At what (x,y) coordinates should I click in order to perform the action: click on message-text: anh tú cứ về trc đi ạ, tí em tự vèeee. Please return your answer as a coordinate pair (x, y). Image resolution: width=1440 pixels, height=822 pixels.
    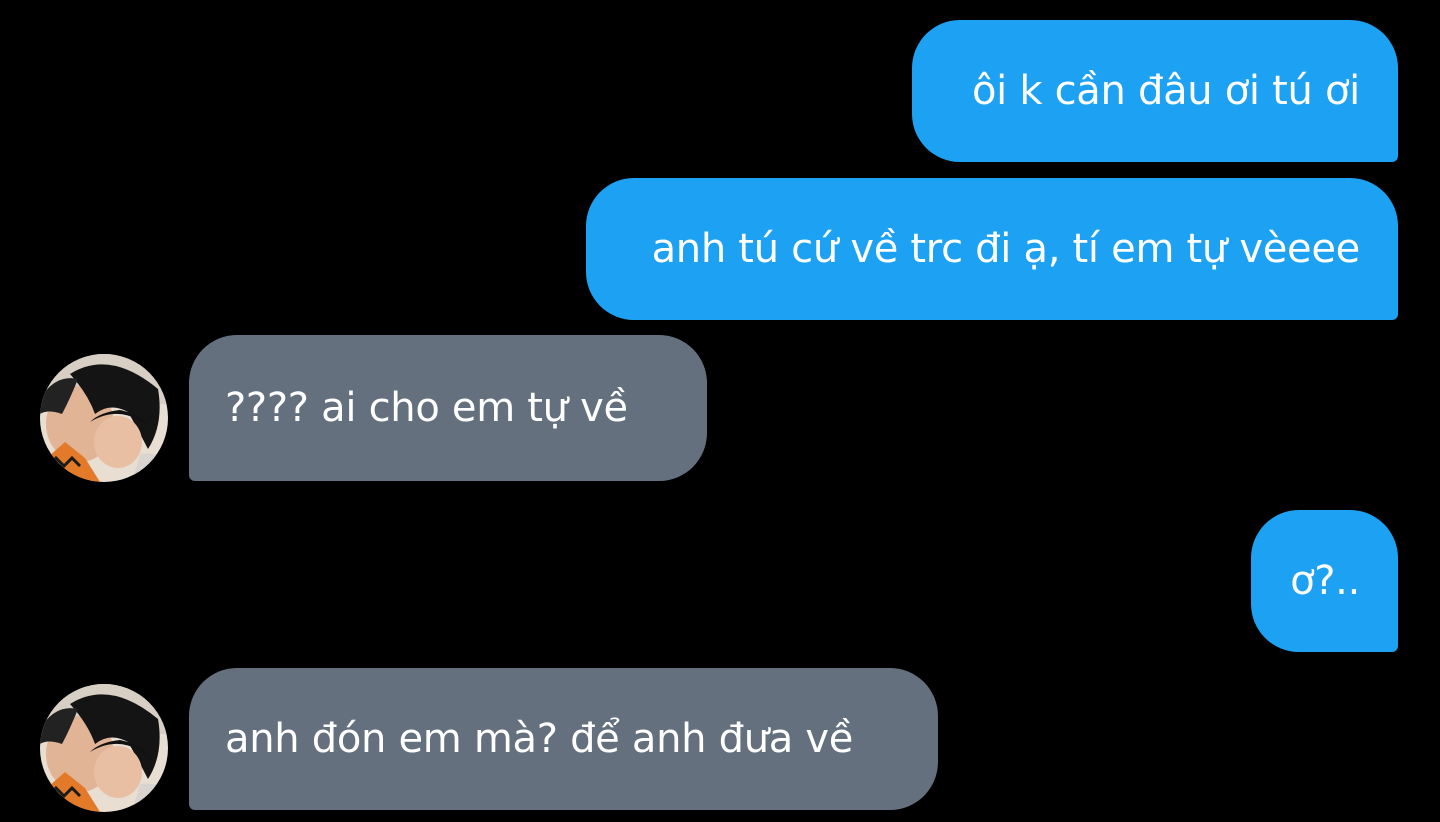
    Looking at the image, I should click on (1006, 249).